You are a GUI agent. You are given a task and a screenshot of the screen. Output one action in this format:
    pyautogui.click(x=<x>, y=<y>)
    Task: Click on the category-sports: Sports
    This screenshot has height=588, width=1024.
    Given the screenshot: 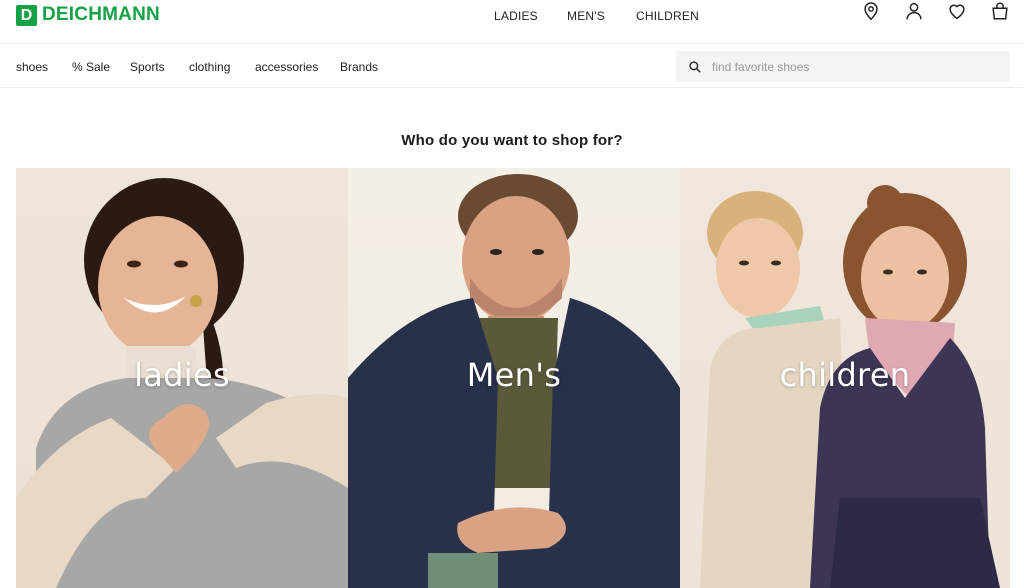 What is the action you would take?
    pyautogui.click(x=147, y=67)
    